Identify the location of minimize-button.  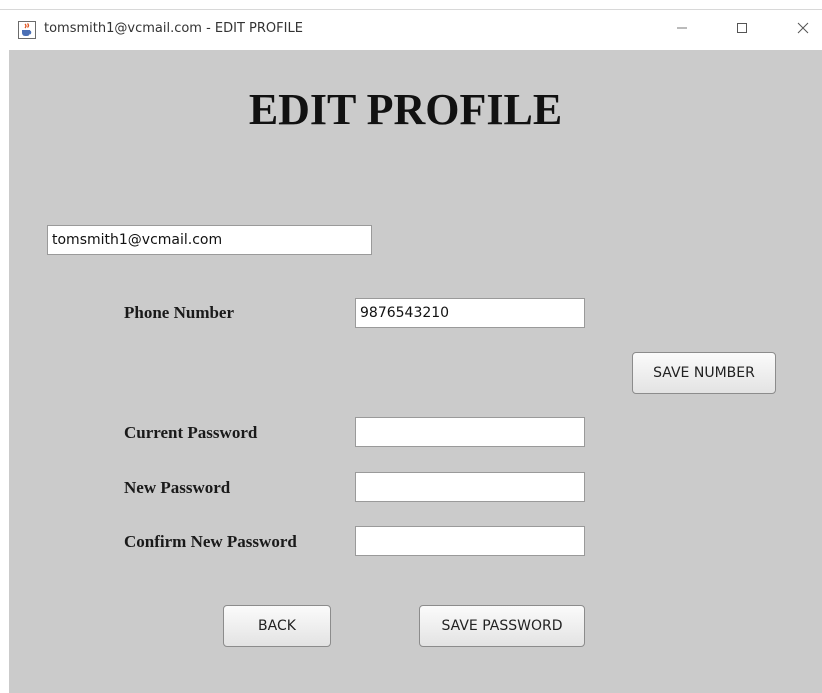
(682, 30).